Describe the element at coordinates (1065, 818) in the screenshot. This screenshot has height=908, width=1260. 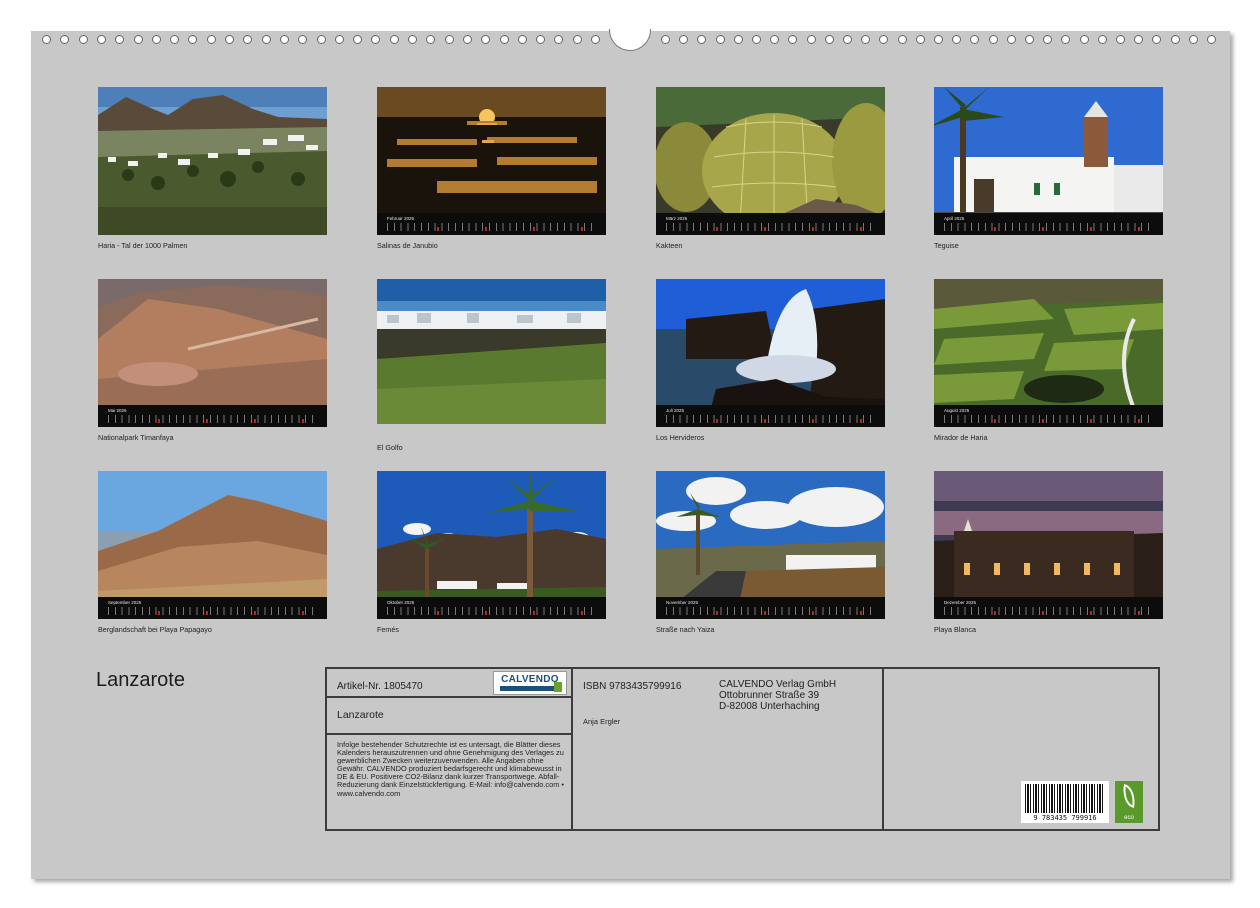
I see `barcode-number: 9 783435 799916` at that location.